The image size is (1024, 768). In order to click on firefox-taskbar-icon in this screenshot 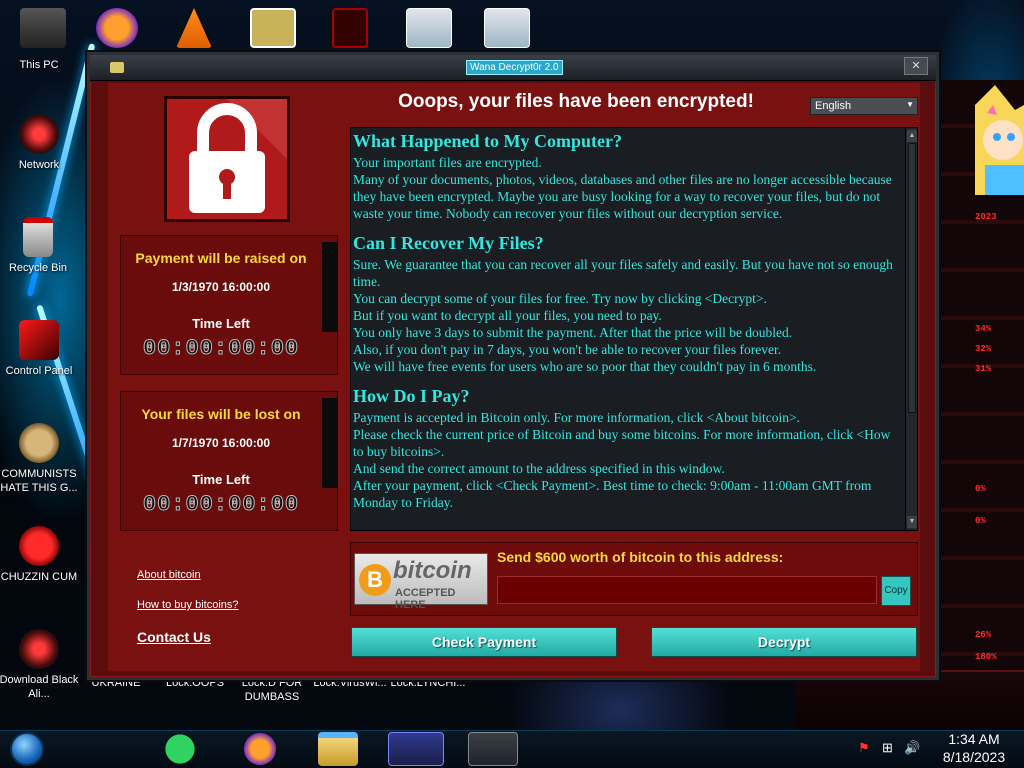, I will do `click(260, 749)`.